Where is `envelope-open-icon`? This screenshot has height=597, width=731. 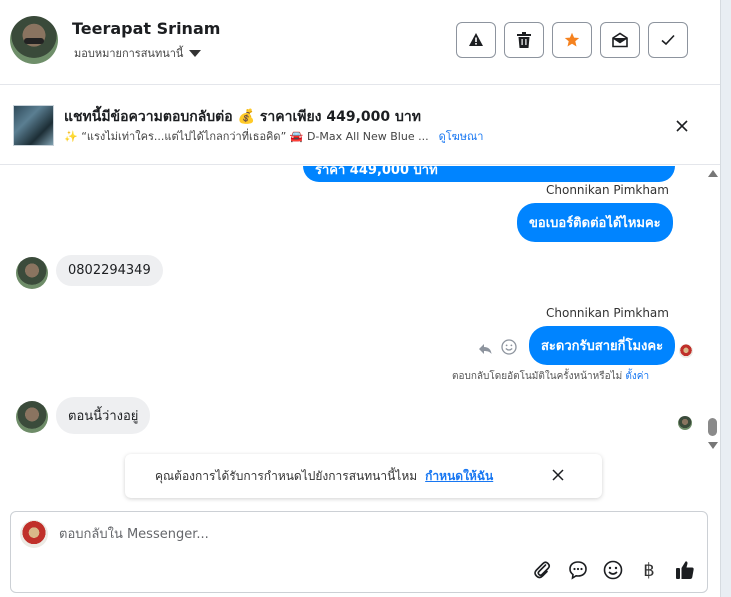 envelope-open-icon is located at coordinates (620, 40).